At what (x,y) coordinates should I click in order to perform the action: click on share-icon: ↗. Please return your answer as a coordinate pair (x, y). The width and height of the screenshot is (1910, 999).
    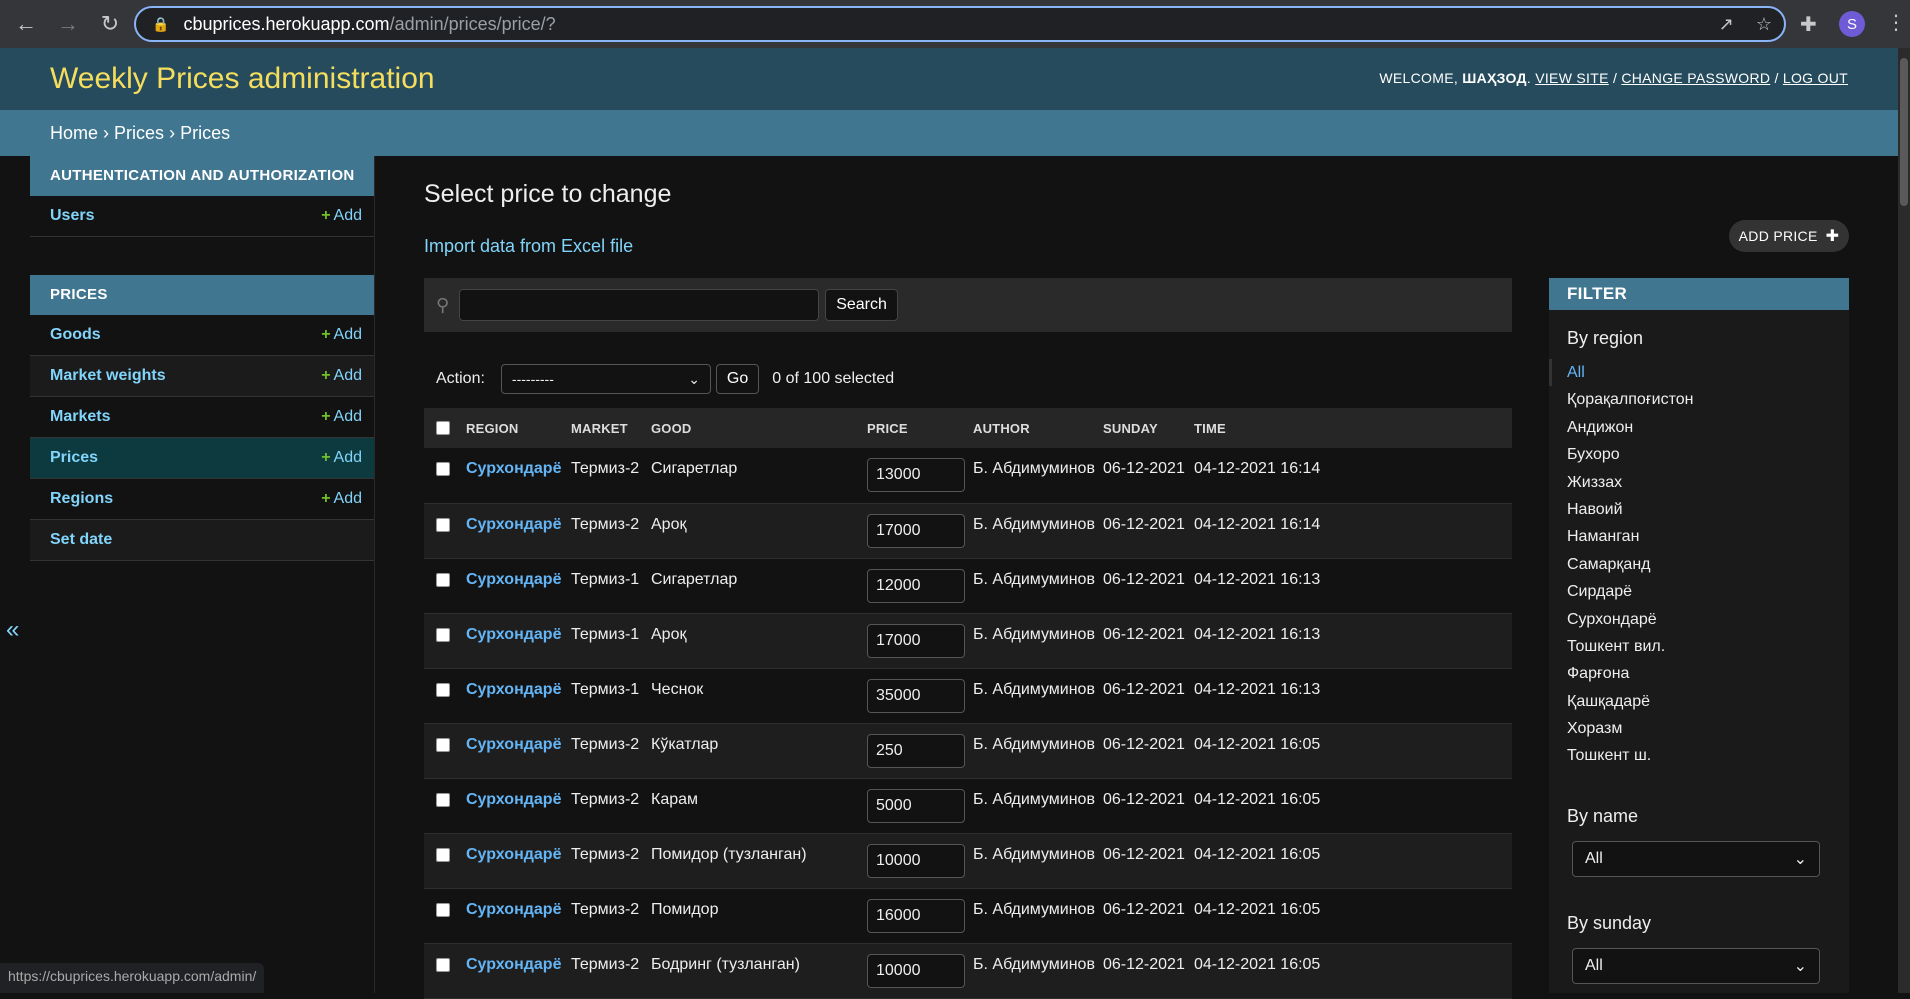
    Looking at the image, I should click on (1726, 24).